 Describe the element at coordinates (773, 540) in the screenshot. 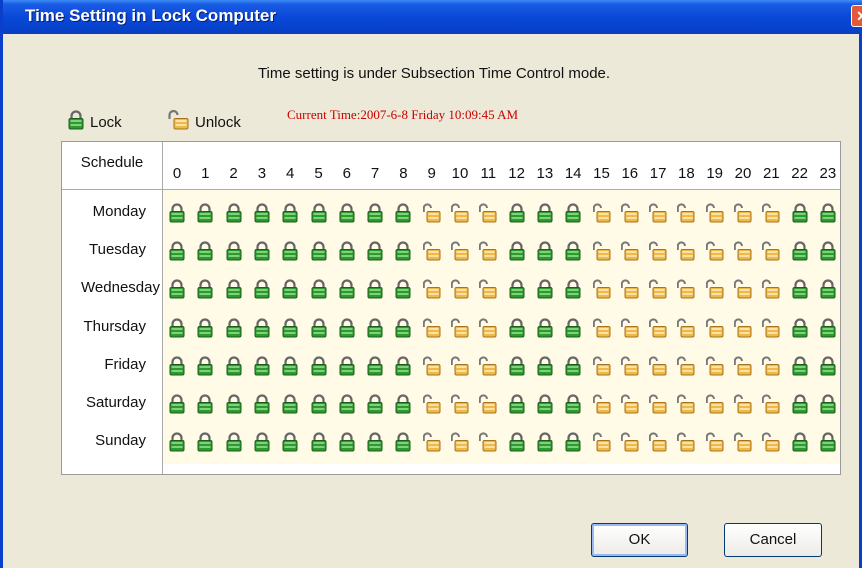

I see `cancel-button: Cancel` at that location.